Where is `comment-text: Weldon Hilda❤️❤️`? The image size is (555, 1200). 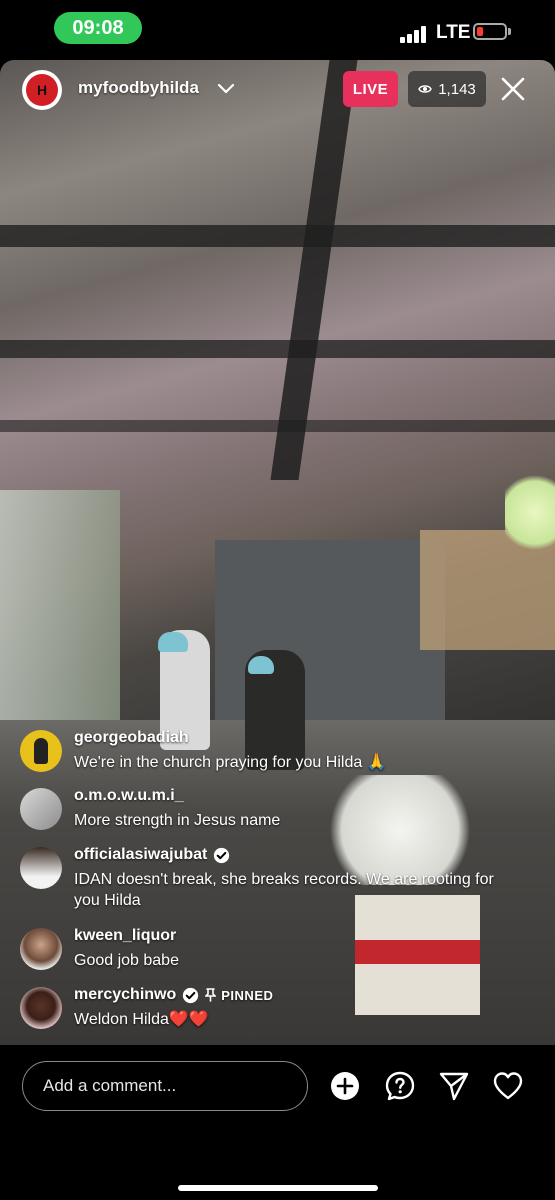
comment-text: Weldon Hilda❤️❤️ is located at coordinates (141, 1019).